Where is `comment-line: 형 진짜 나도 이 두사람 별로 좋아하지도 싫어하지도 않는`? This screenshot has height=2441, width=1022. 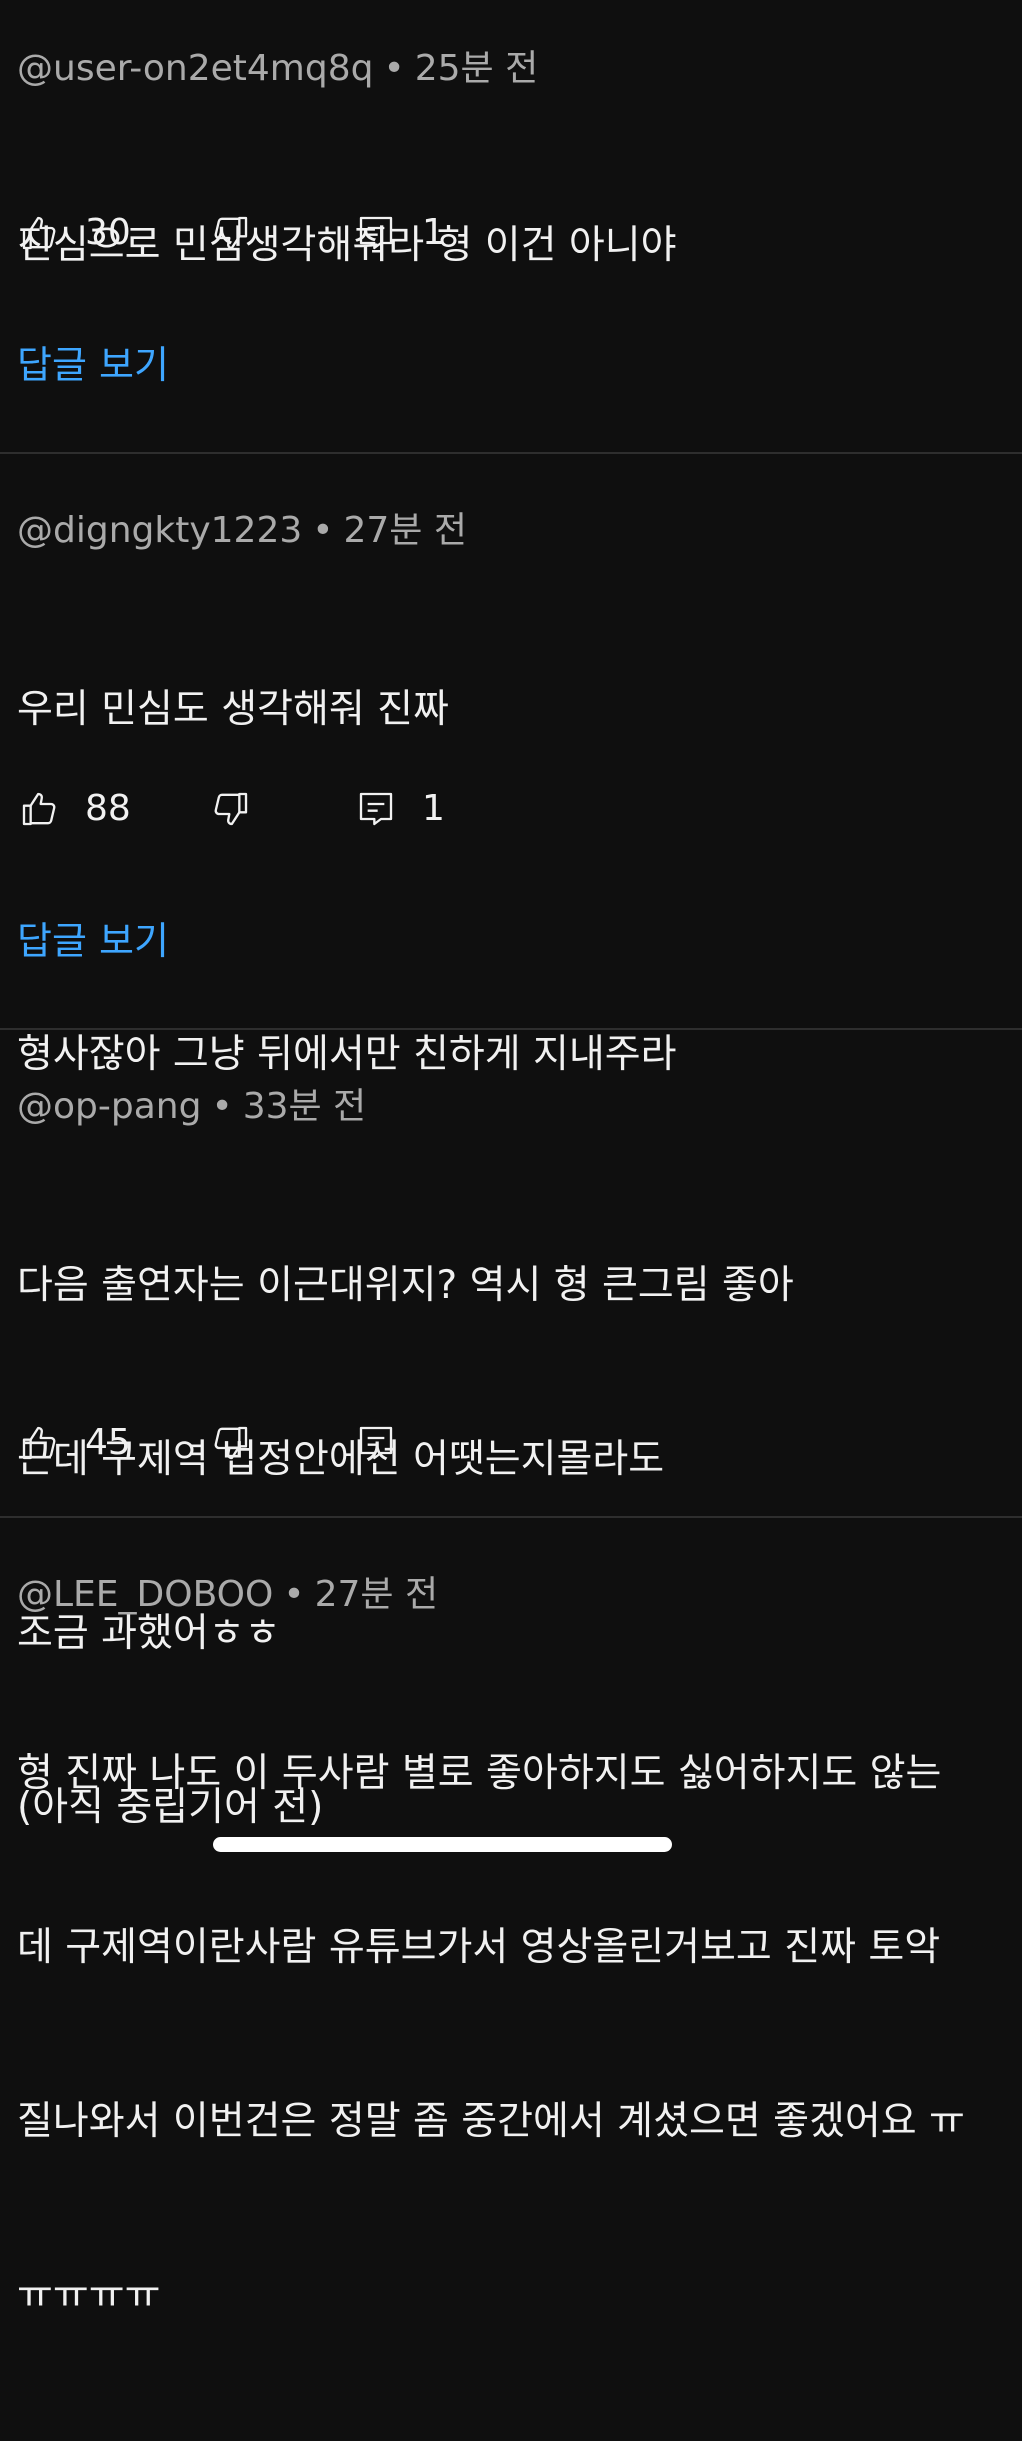 comment-line: 형 진짜 나도 이 두사람 별로 좋아하지도 싫어하지도 않는 is located at coordinates (479, 1773).